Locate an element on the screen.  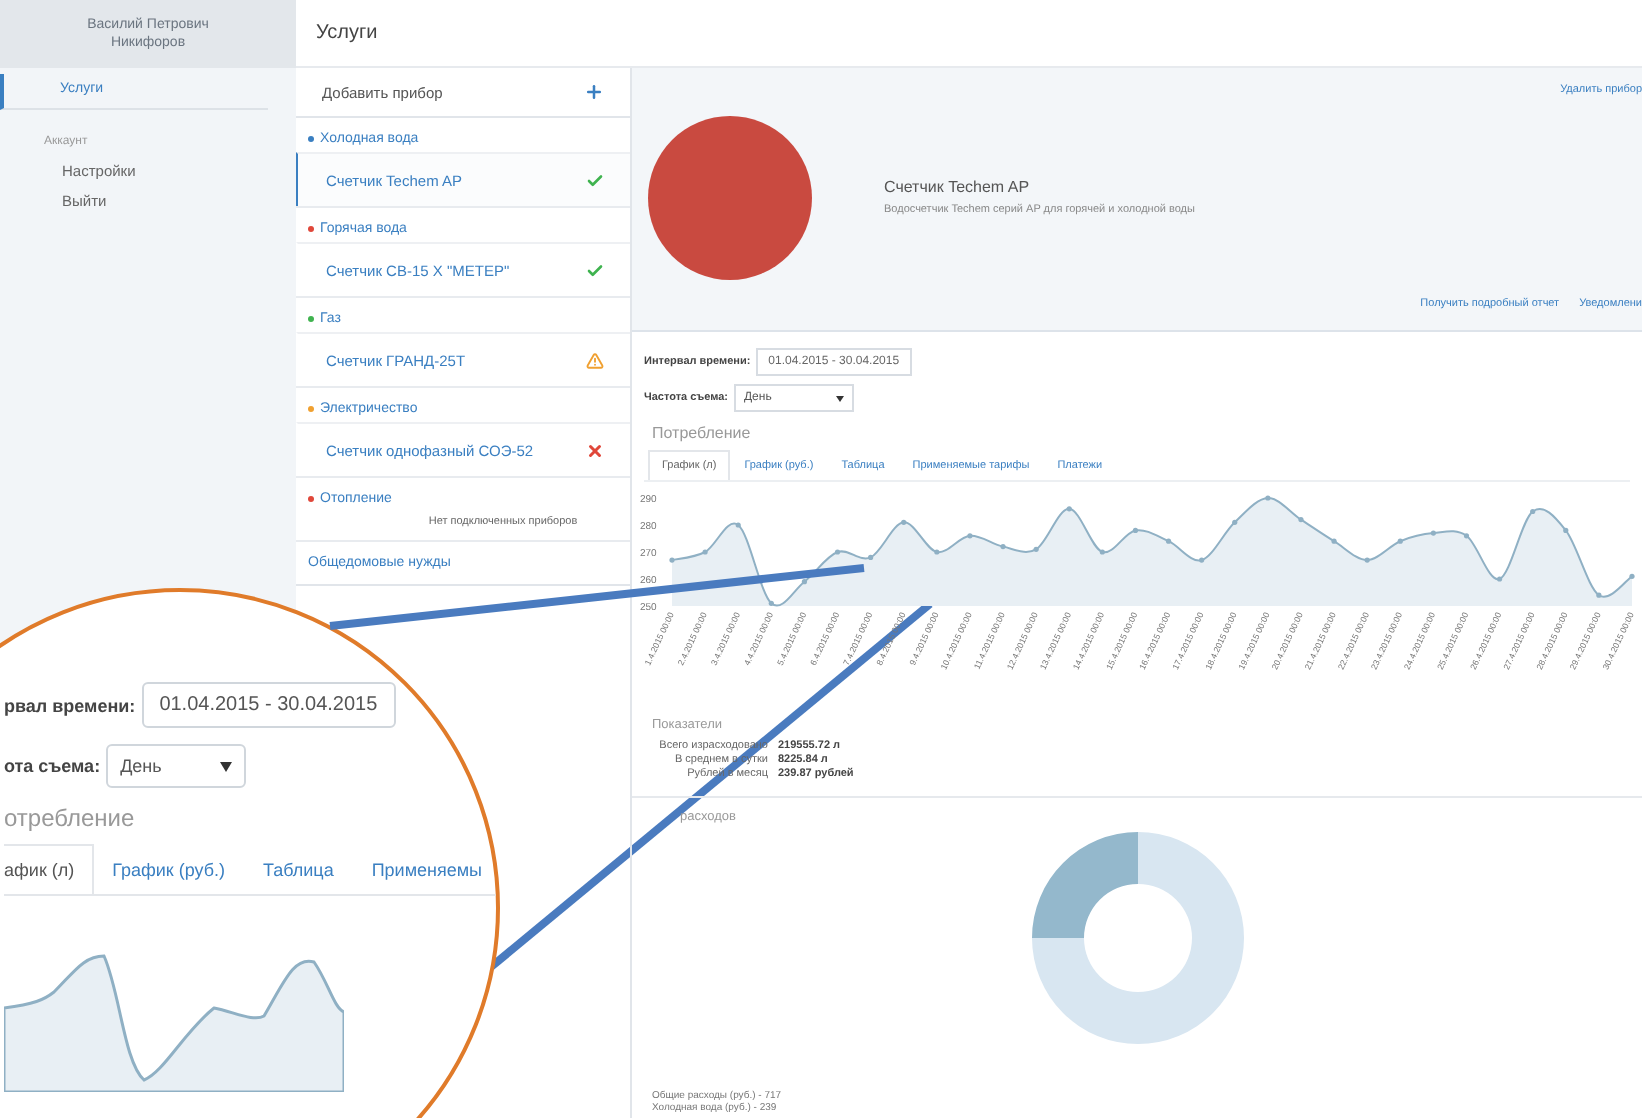
section-title: Потребление is located at coordinates (701, 432).